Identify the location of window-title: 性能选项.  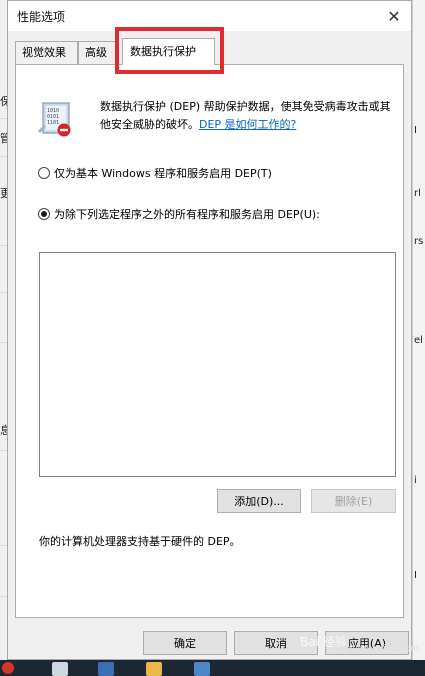
(41, 17).